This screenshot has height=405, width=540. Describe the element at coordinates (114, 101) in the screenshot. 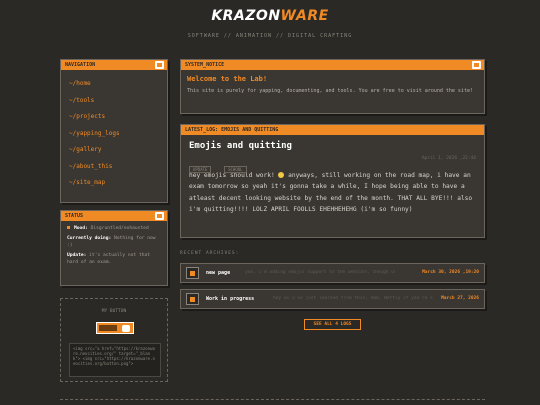

I see `nav-item-tools: ~/tools` at that location.